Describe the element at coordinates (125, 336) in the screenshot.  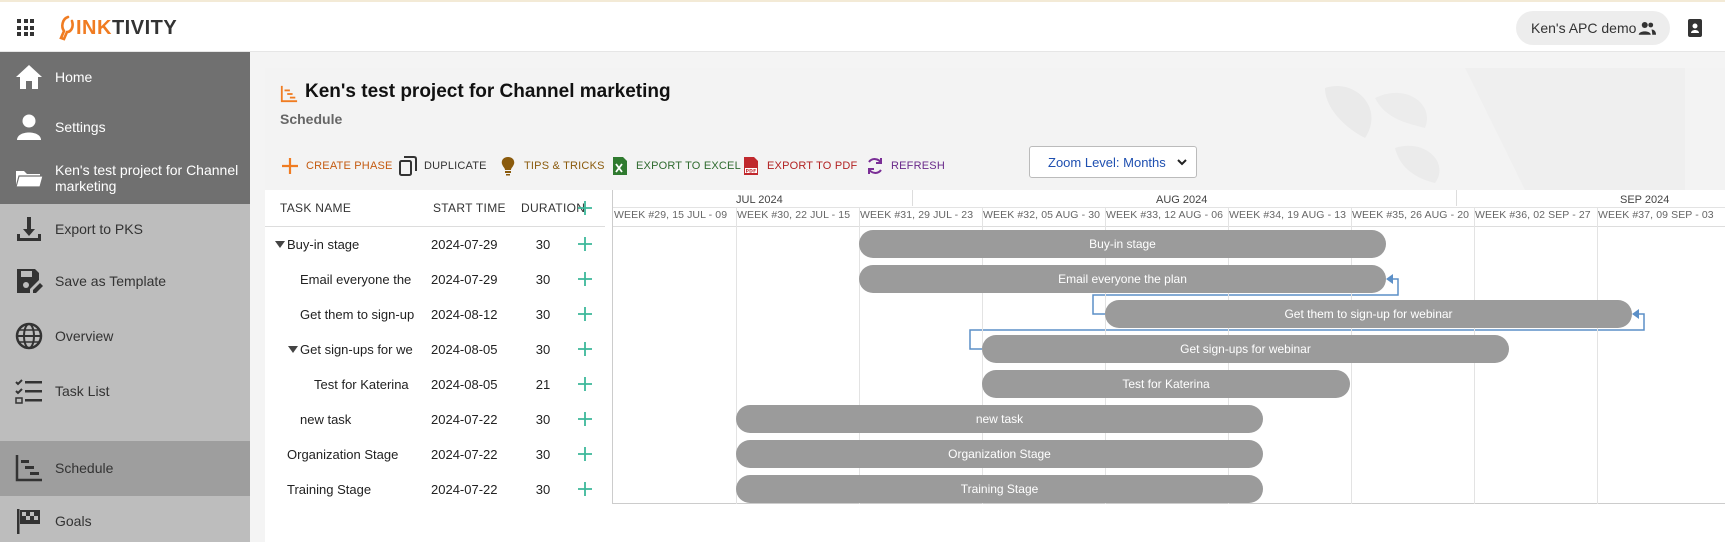
I see `sidebar-item-overview: Overview` at that location.